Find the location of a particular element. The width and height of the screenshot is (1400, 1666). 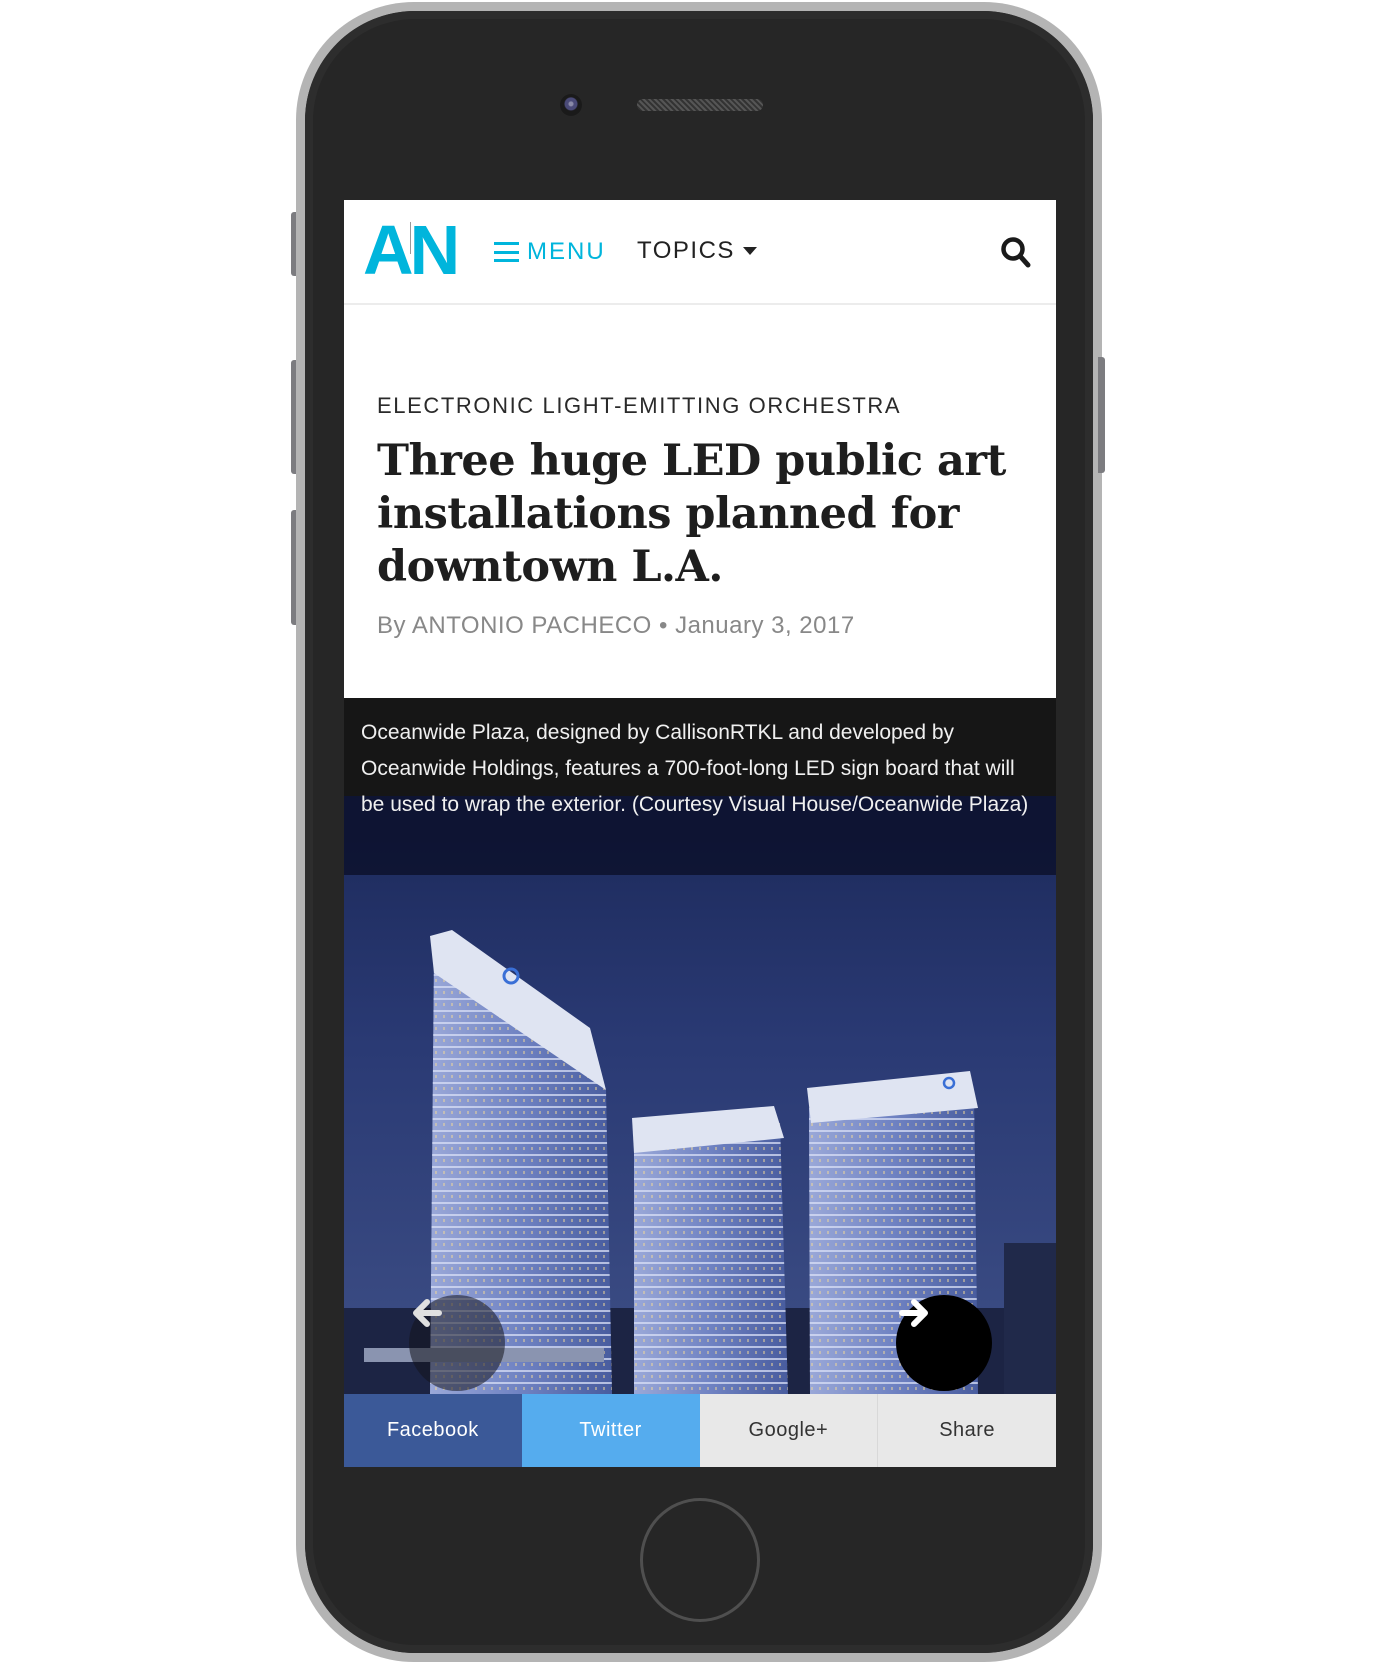

gallery-next-button is located at coordinates (944, 1343).